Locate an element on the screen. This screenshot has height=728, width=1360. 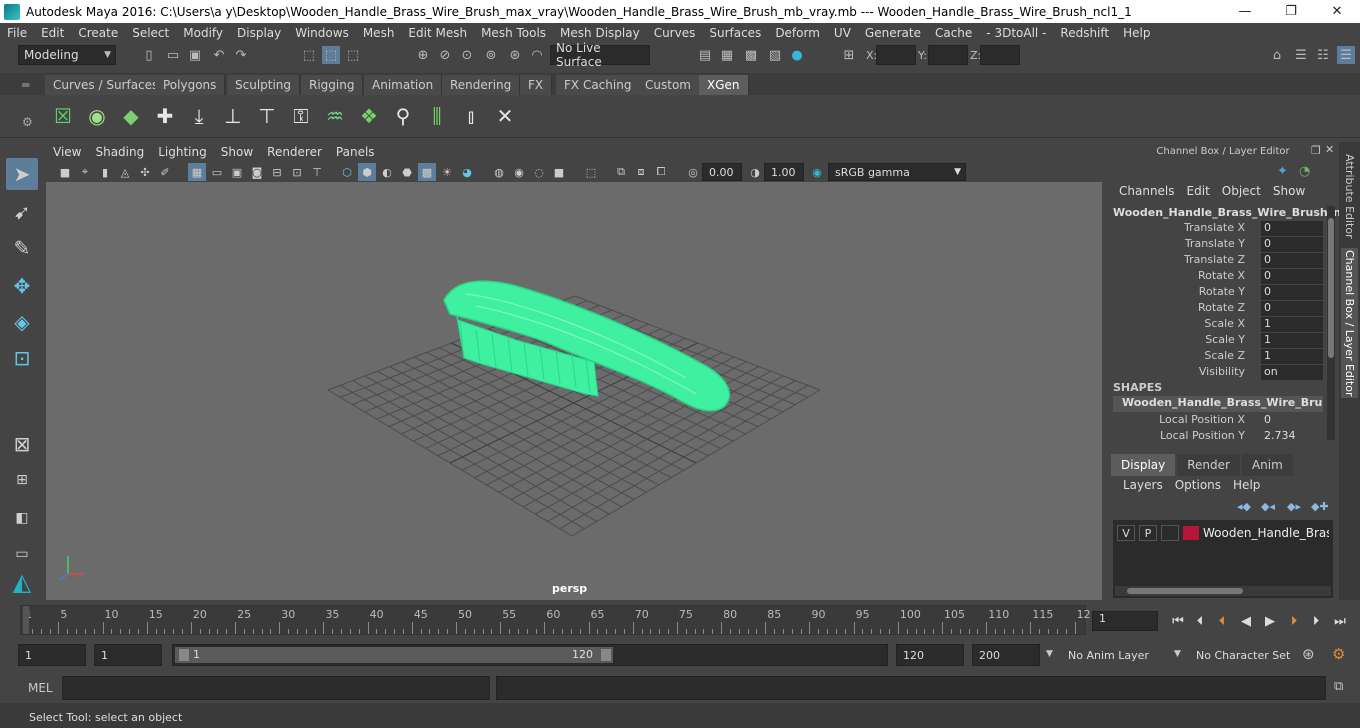
lasso-tool-icon: ➹ is located at coordinates (22, 212).